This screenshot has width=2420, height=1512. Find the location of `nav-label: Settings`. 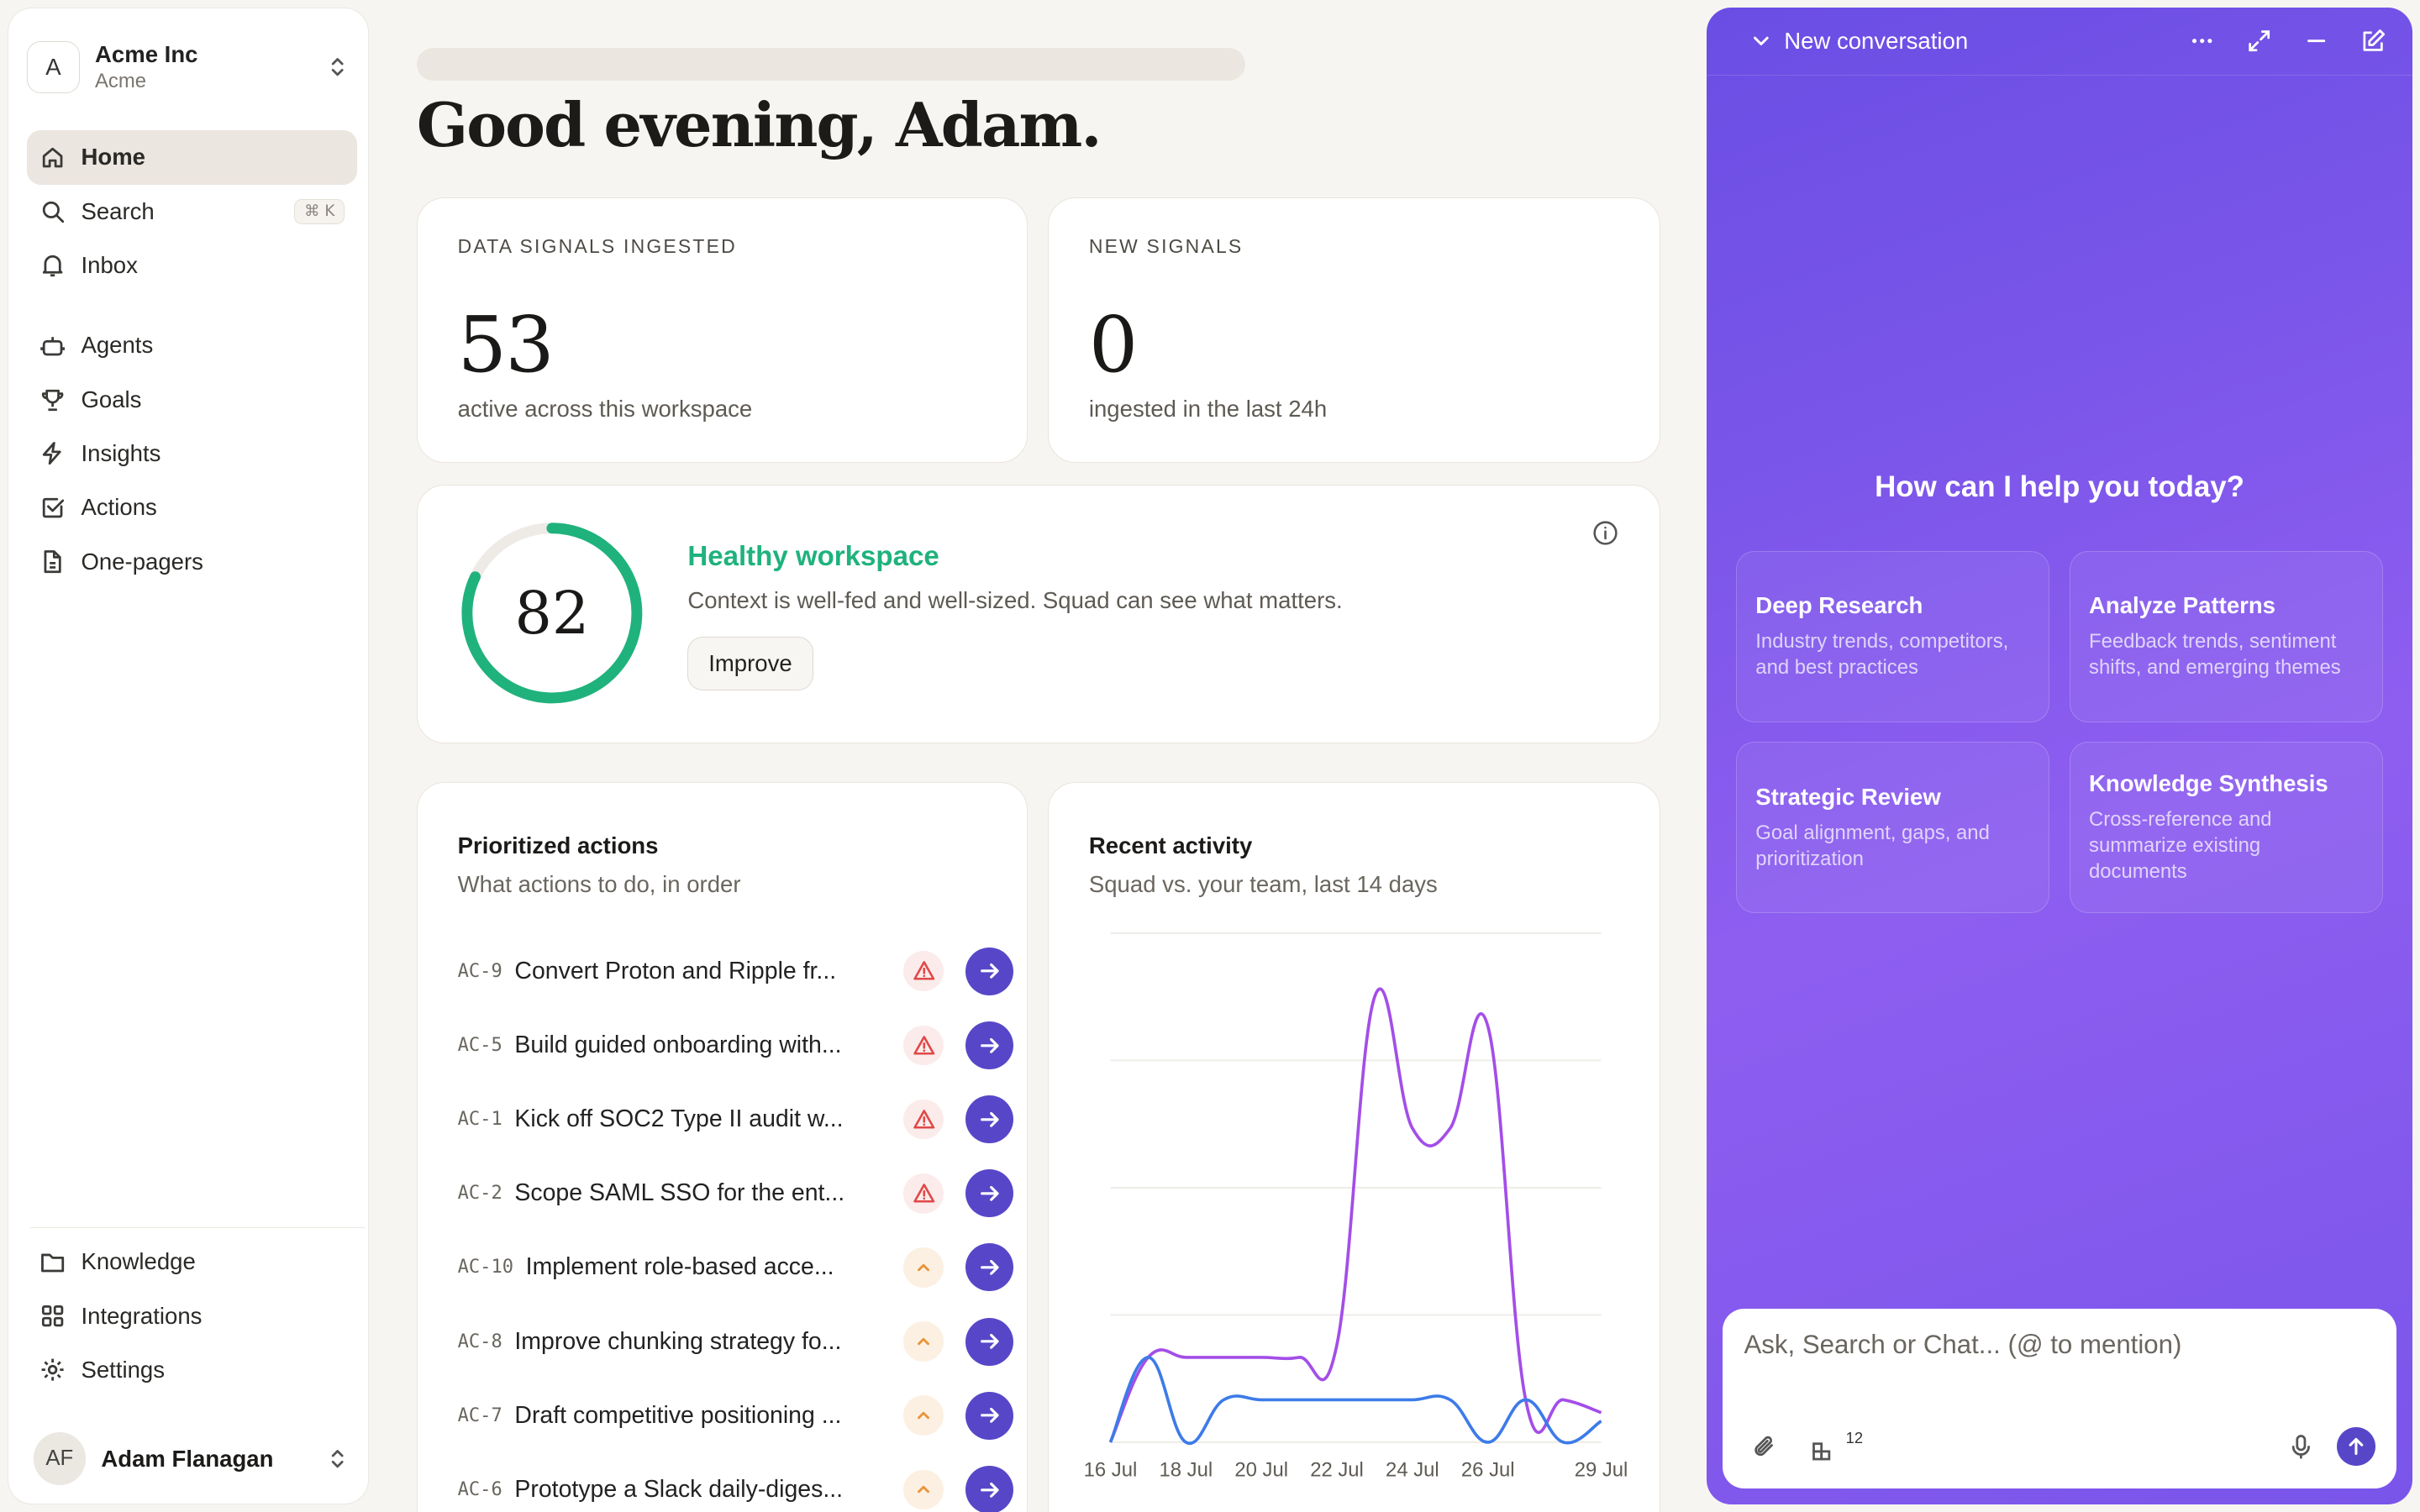

nav-label: Settings is located at coordinates (124, 1370).